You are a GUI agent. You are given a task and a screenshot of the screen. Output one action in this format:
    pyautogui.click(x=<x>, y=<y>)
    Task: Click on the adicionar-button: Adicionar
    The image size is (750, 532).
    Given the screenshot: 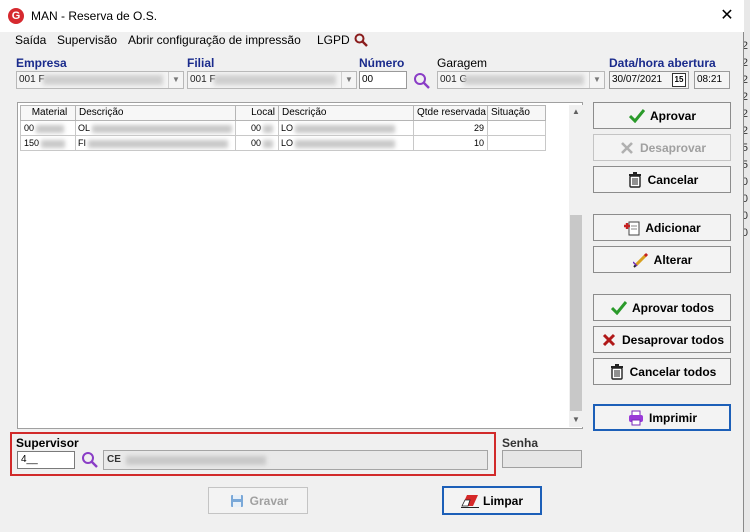 What is the action you would take?
    pyautogui.click(x=662, y=227)
    